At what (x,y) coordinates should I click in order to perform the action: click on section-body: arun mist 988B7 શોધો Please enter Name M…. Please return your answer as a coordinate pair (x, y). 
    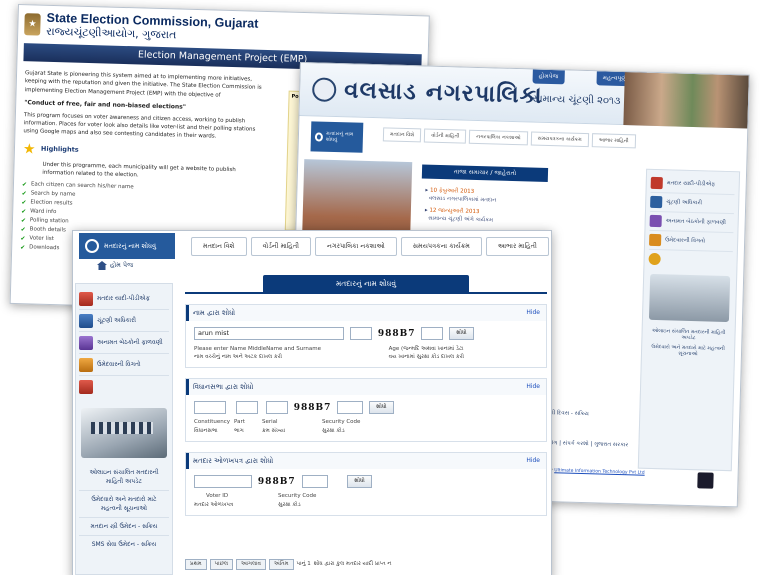
    Looking at the image, I should click on (366, 344).